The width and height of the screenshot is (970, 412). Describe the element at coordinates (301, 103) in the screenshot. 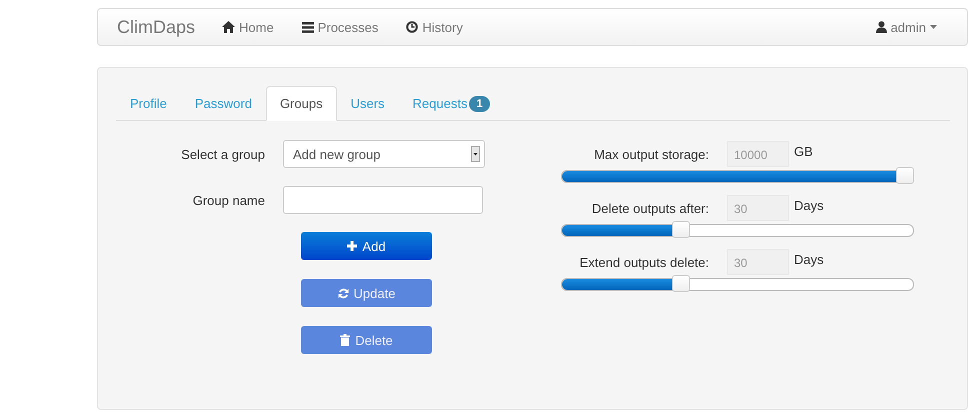

I see `tab: Groups` at that location.